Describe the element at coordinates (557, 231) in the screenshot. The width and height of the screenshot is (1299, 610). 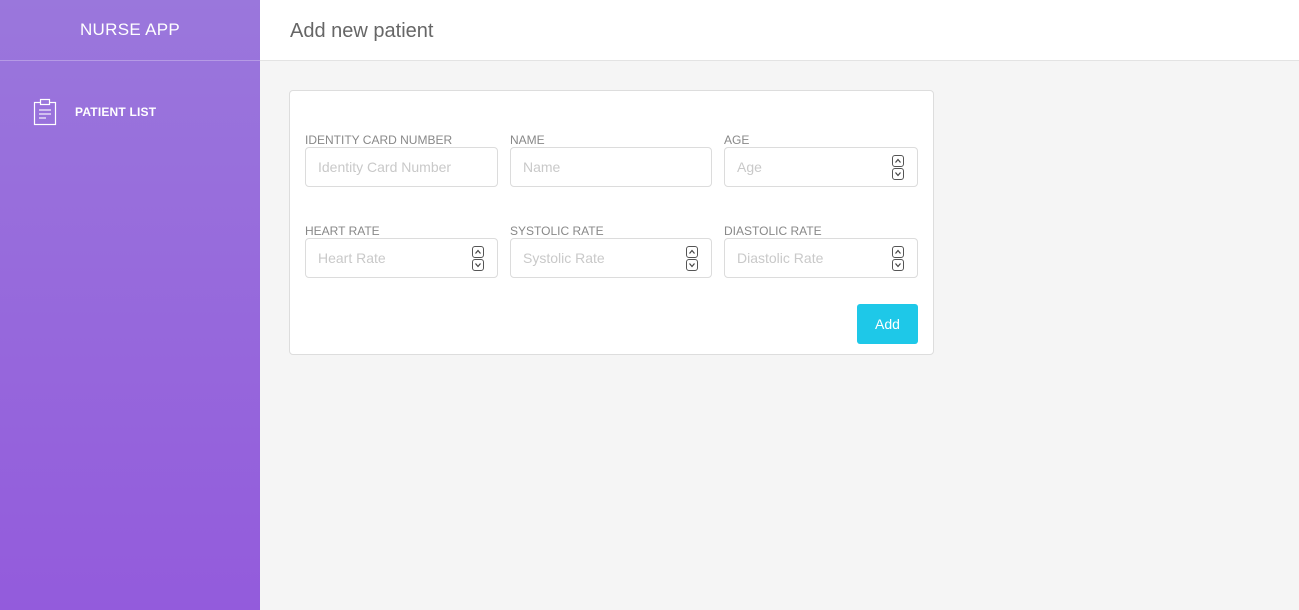
I see `systolic-rate-label: SYSTOLIC RATE` at that location.